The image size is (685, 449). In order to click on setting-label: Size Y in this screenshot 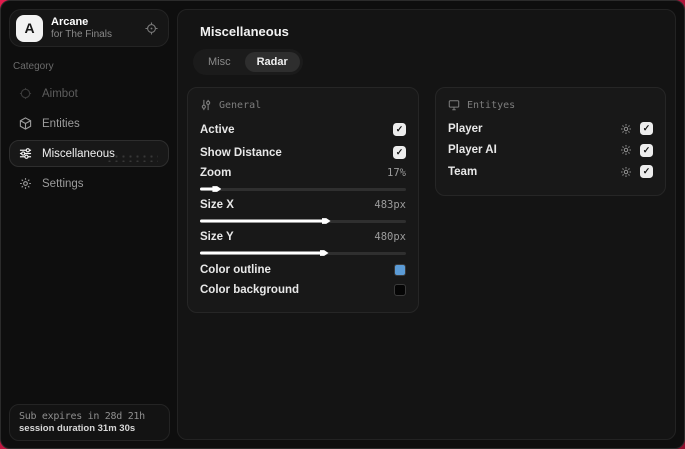, I will do `click(217, 237)`.